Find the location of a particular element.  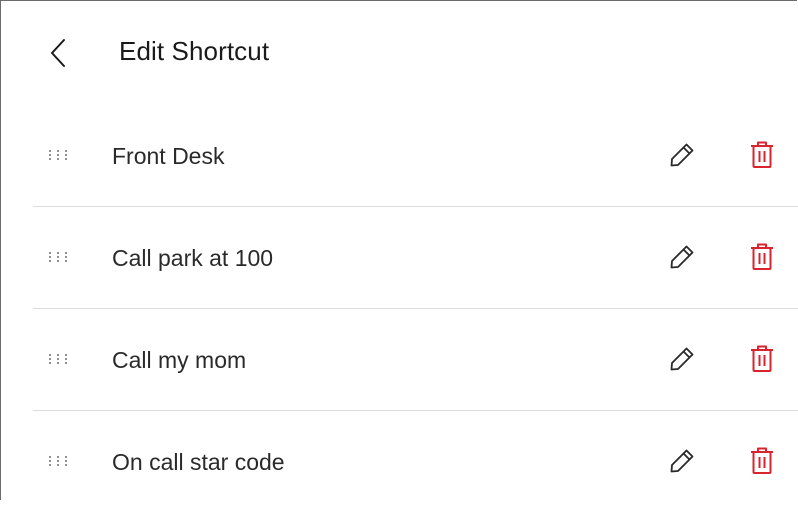

back-button is located at coordinates (58, 53).